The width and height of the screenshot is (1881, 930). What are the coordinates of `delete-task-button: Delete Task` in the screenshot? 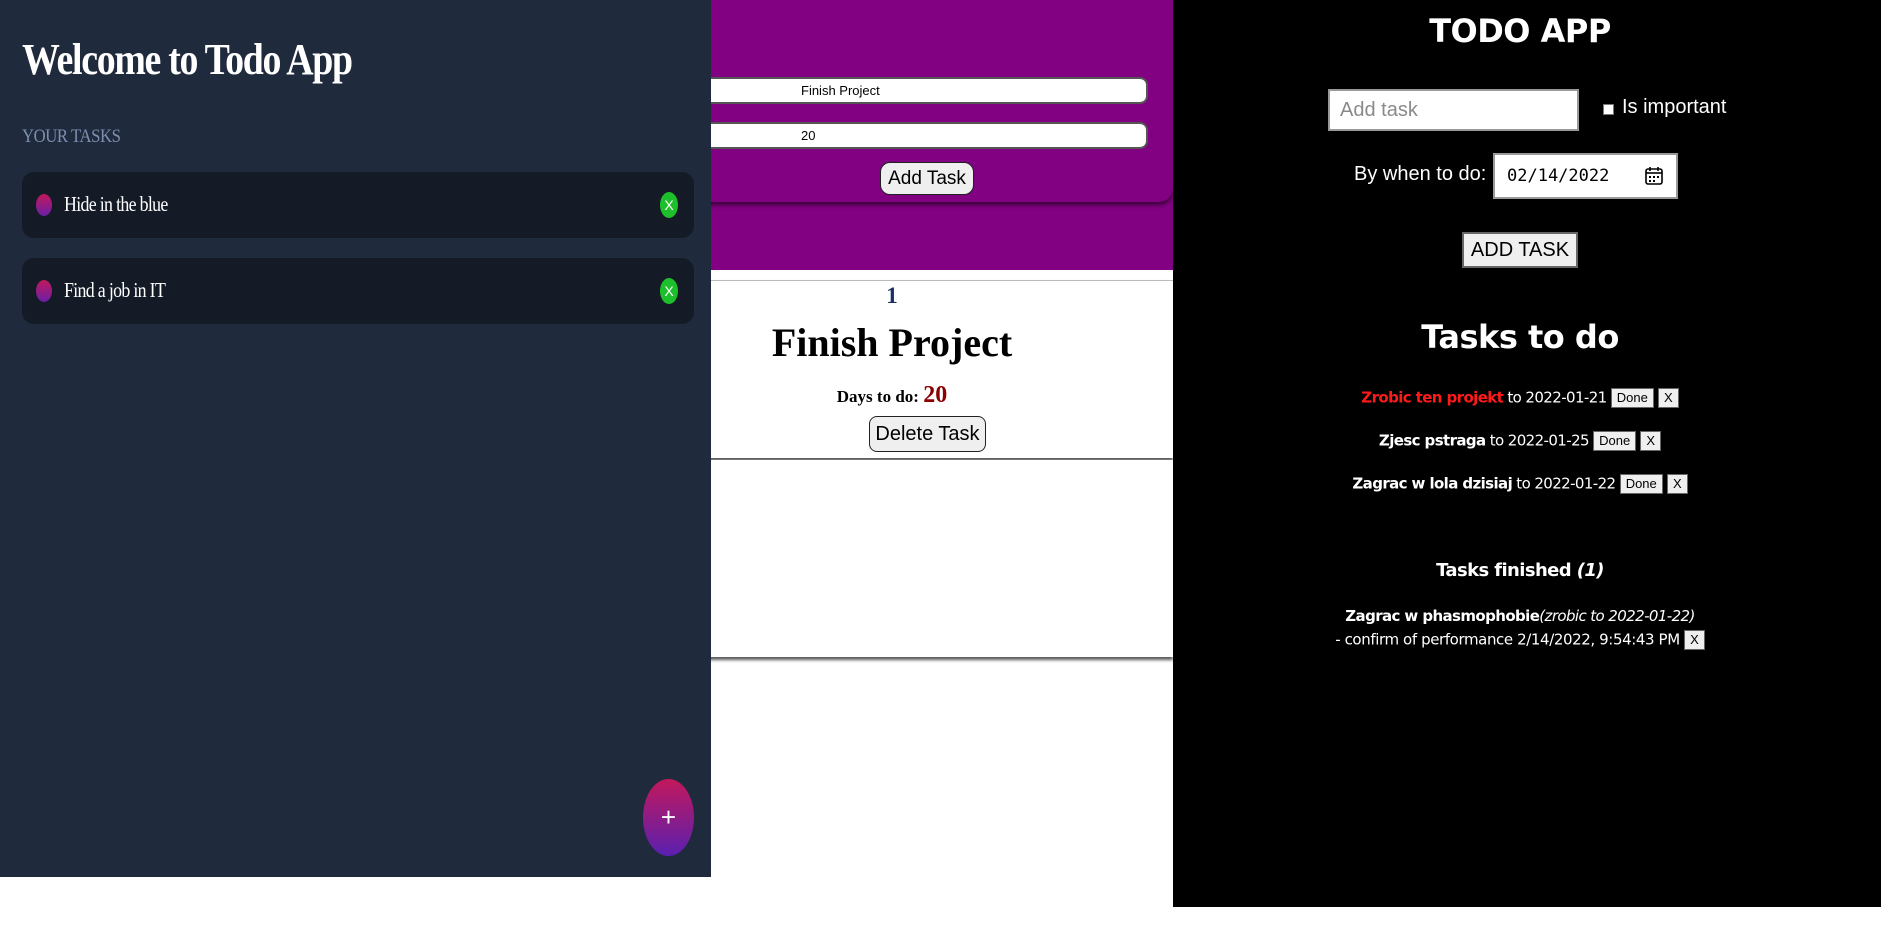 It's located at (927, 434).